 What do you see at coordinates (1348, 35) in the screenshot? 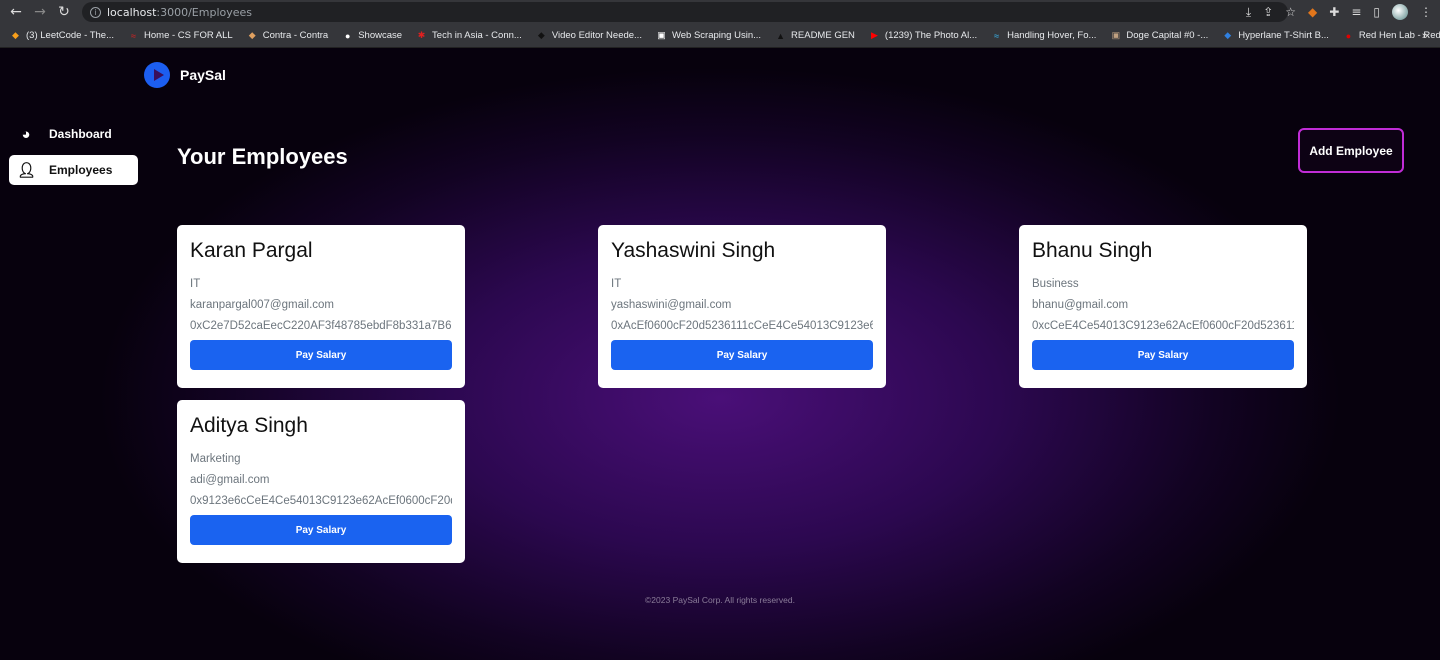
I see `redhen-icon: ●` at bounding box center [1348, 35].